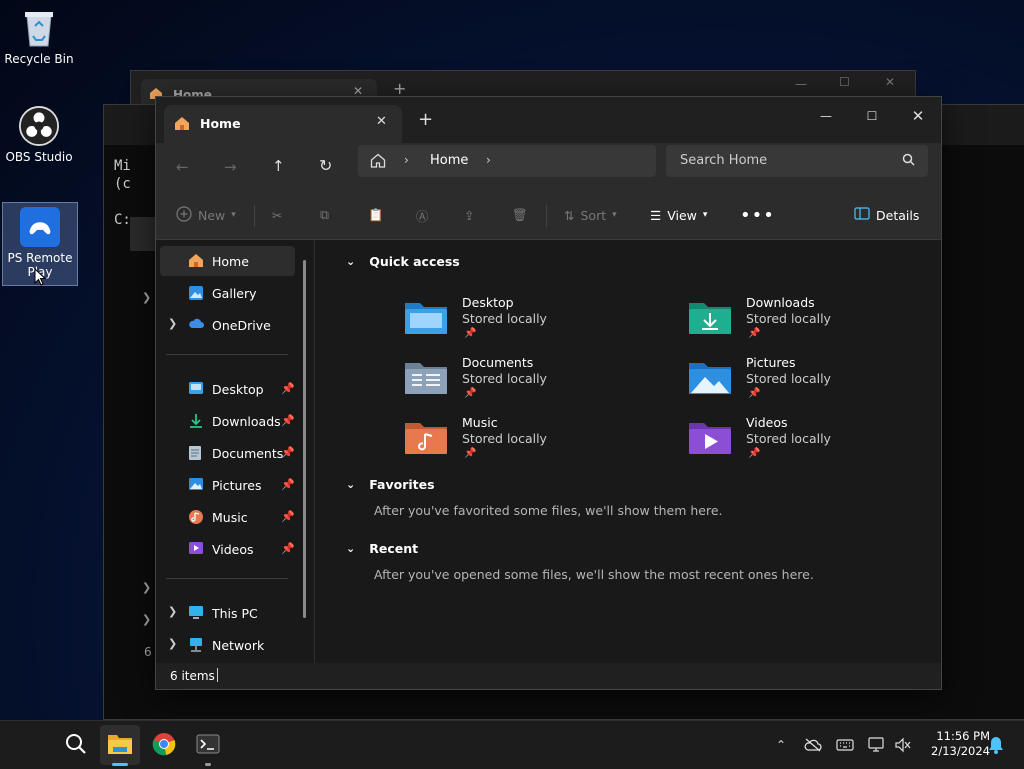 The width and height of the screenshot is (1024, 769). Describe the element at coordinates (872, 116) in the screenshot. I see `maximize-button: ☐` at that location.